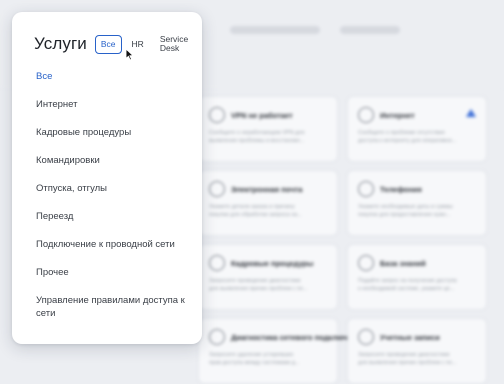  I want to click on hr-icon, so click(217, 263).